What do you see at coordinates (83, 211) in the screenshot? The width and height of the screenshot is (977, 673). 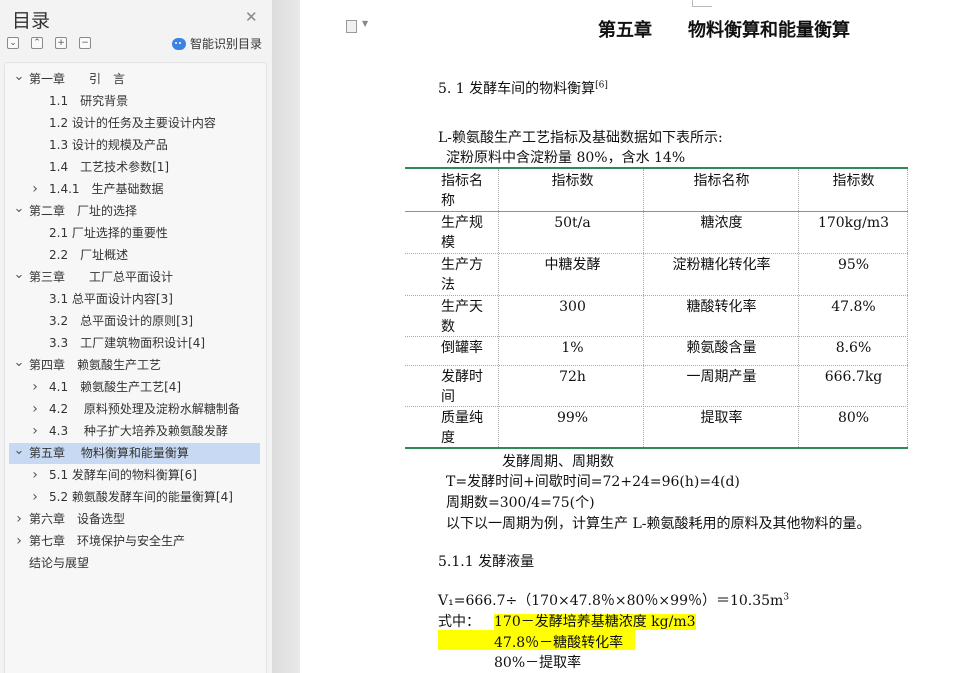 I see `toc-item-label: 第二章 厂址的选择` at bounding box center [83, 211].